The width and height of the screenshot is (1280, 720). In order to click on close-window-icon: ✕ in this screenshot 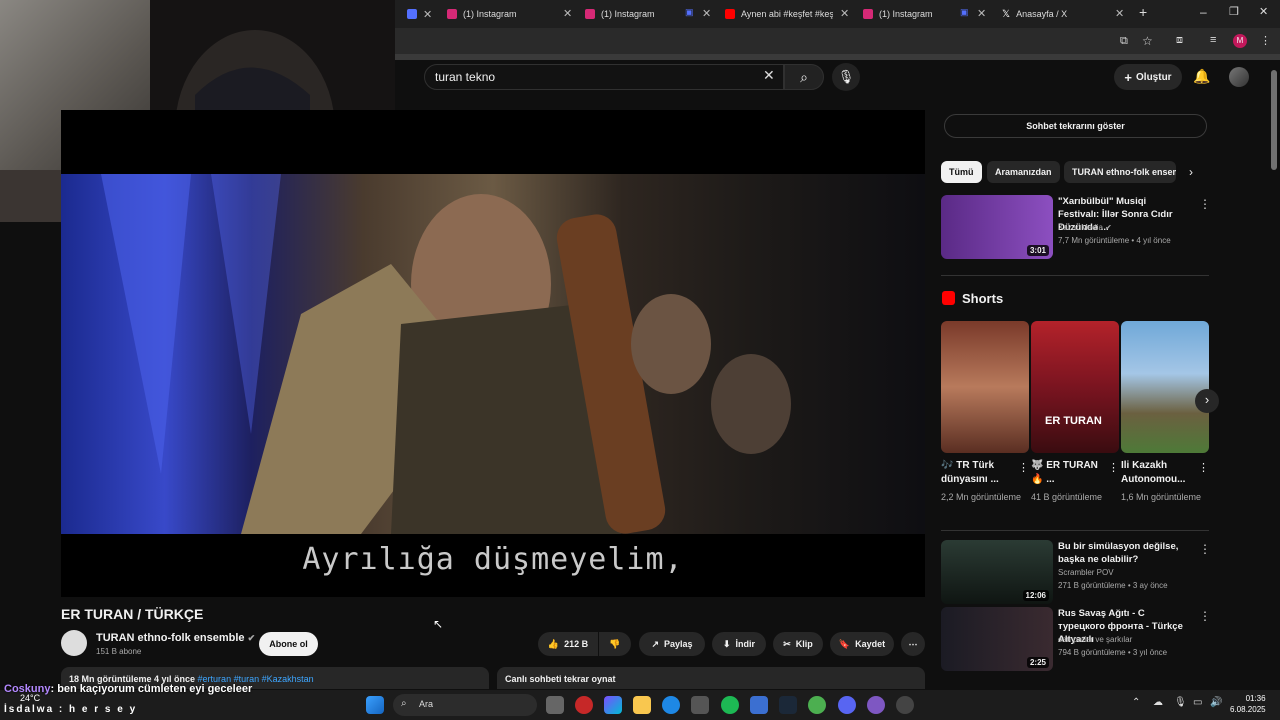, I will do `click(1263, 11)`.